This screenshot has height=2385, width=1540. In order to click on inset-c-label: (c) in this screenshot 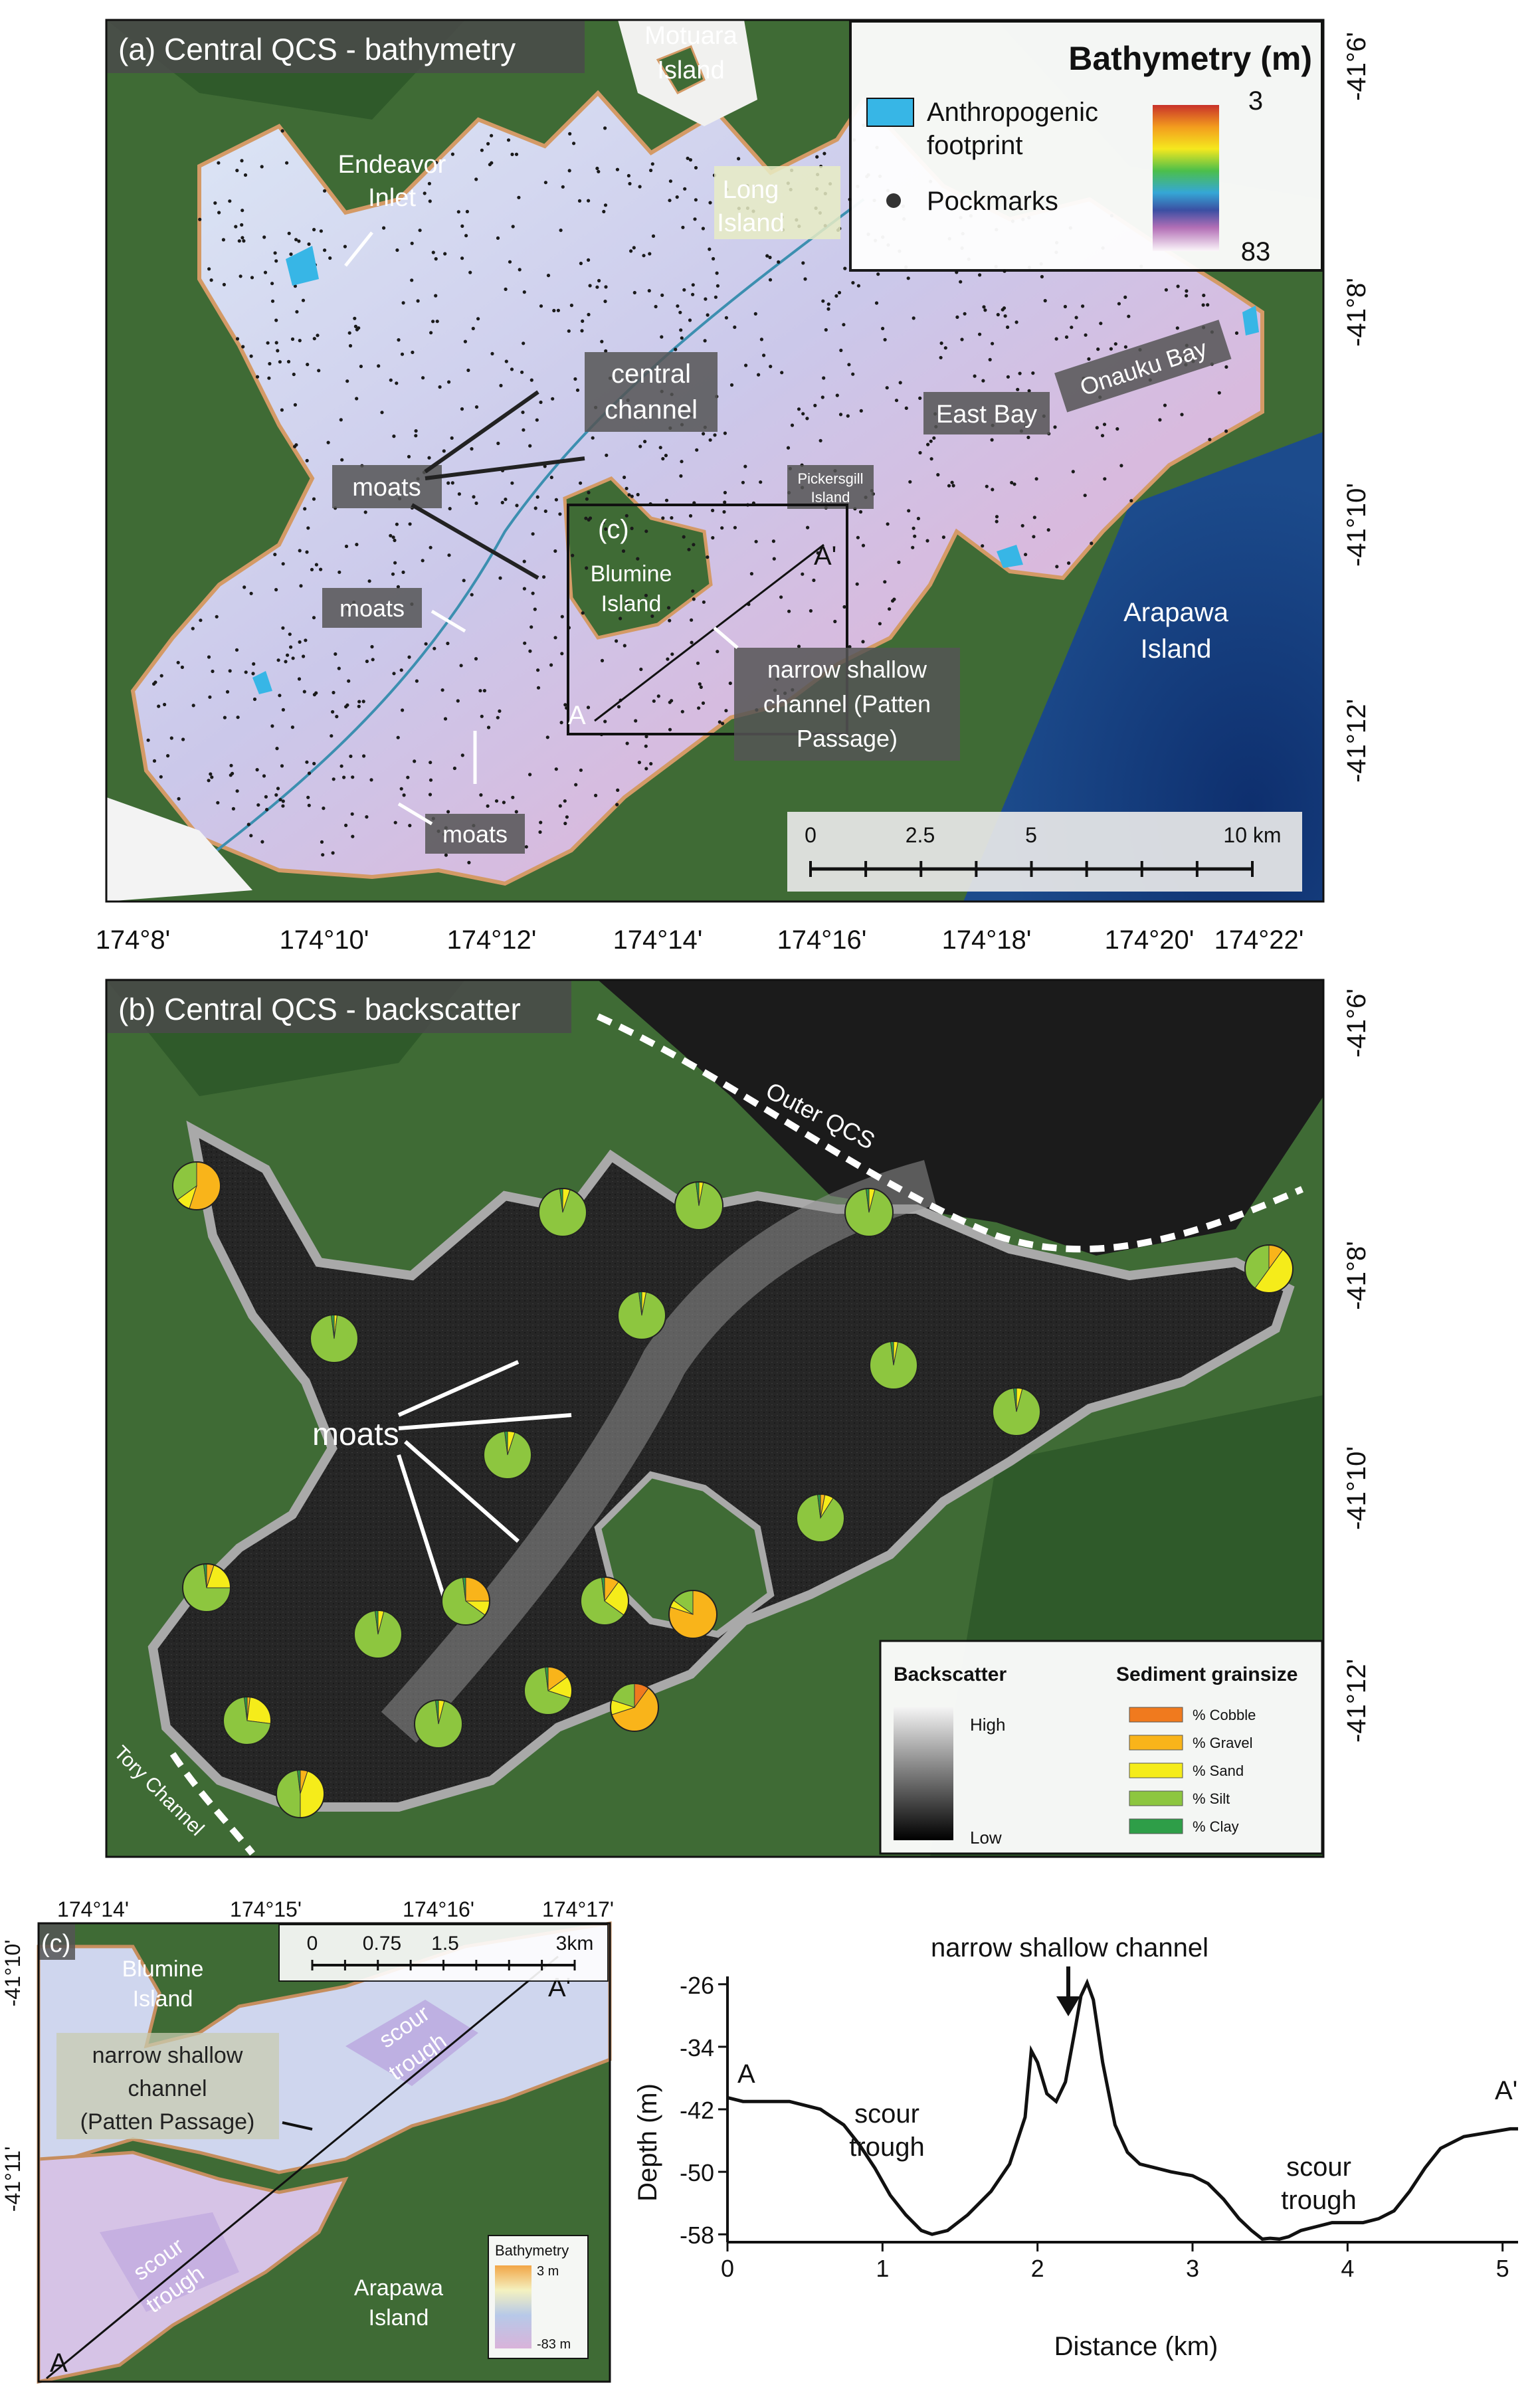, I will do `click(613, 529)`.